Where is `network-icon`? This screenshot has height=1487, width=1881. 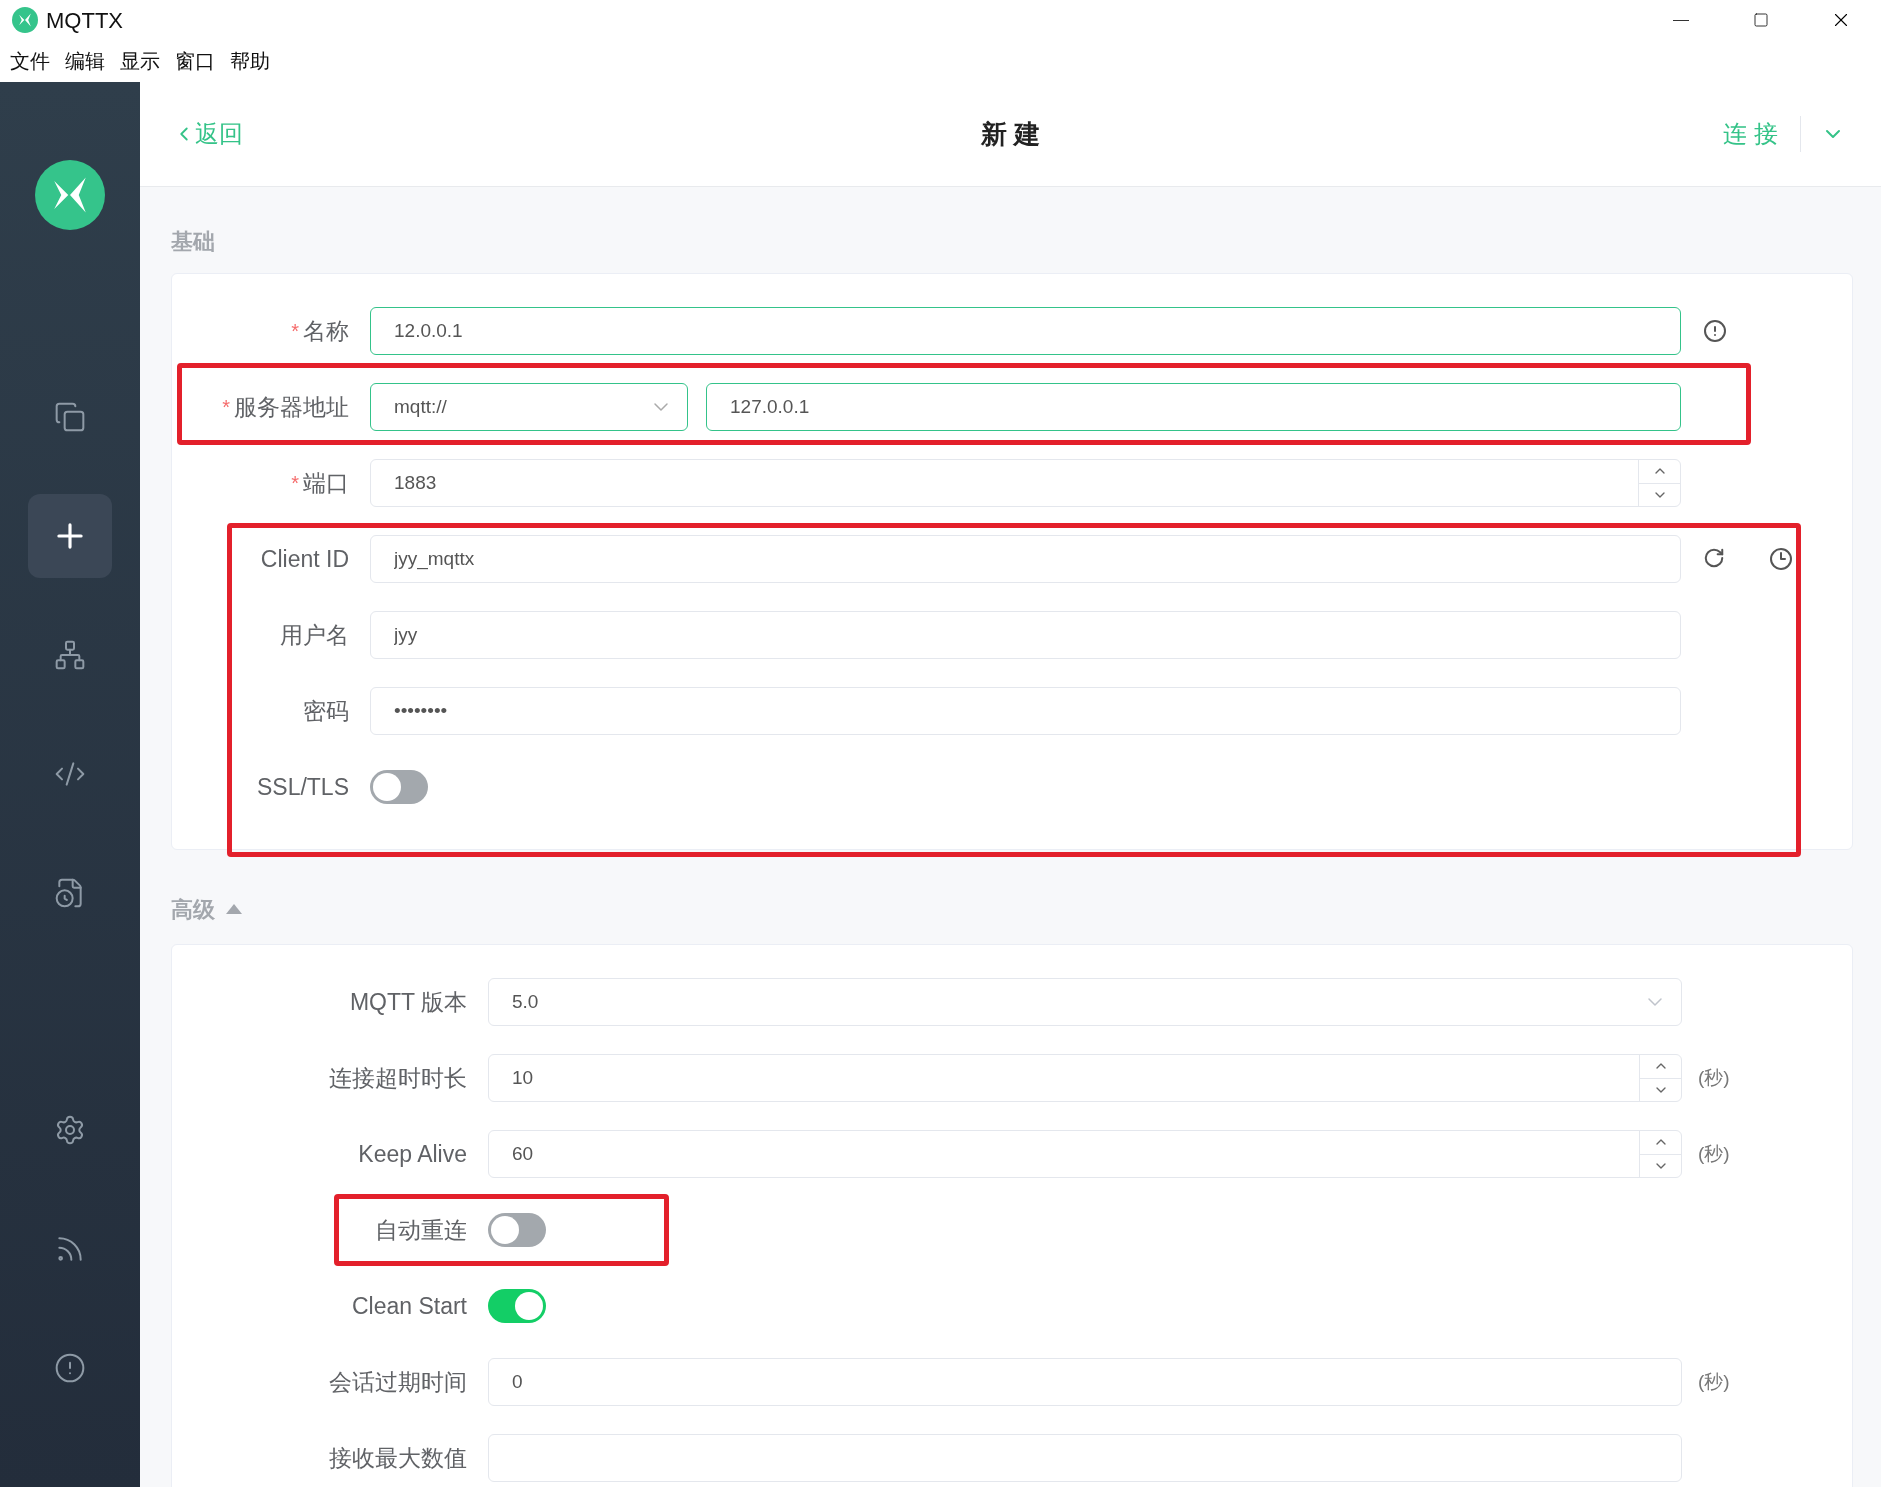 network-icon is located at coordinates (70, 655).